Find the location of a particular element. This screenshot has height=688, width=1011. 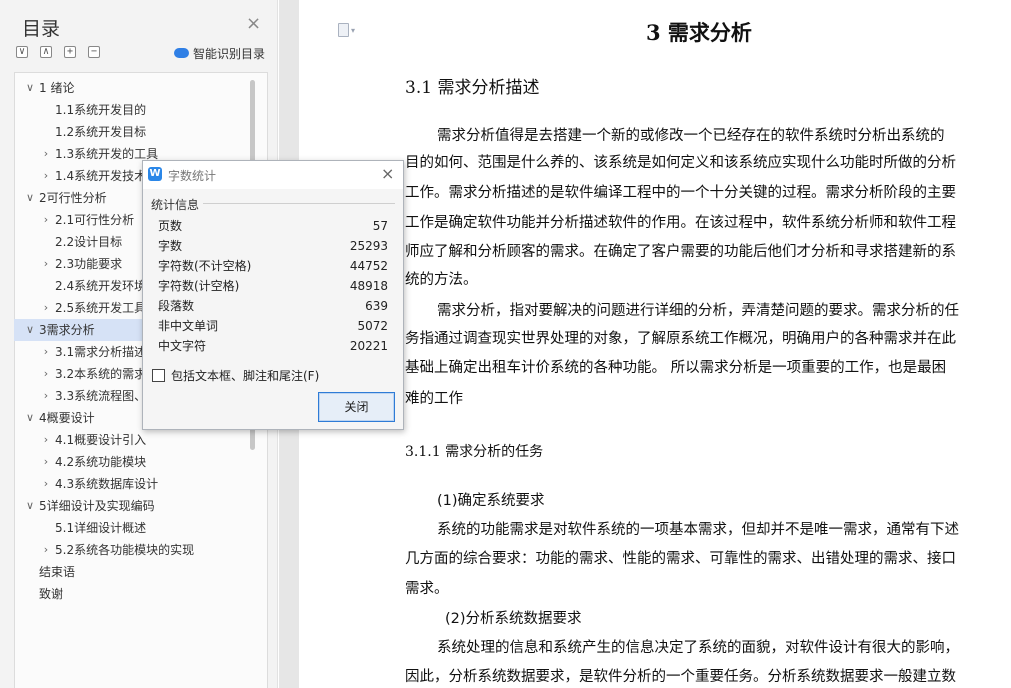

toc-item-label: 2.2设计目标 is located at coordinates (89, 242).